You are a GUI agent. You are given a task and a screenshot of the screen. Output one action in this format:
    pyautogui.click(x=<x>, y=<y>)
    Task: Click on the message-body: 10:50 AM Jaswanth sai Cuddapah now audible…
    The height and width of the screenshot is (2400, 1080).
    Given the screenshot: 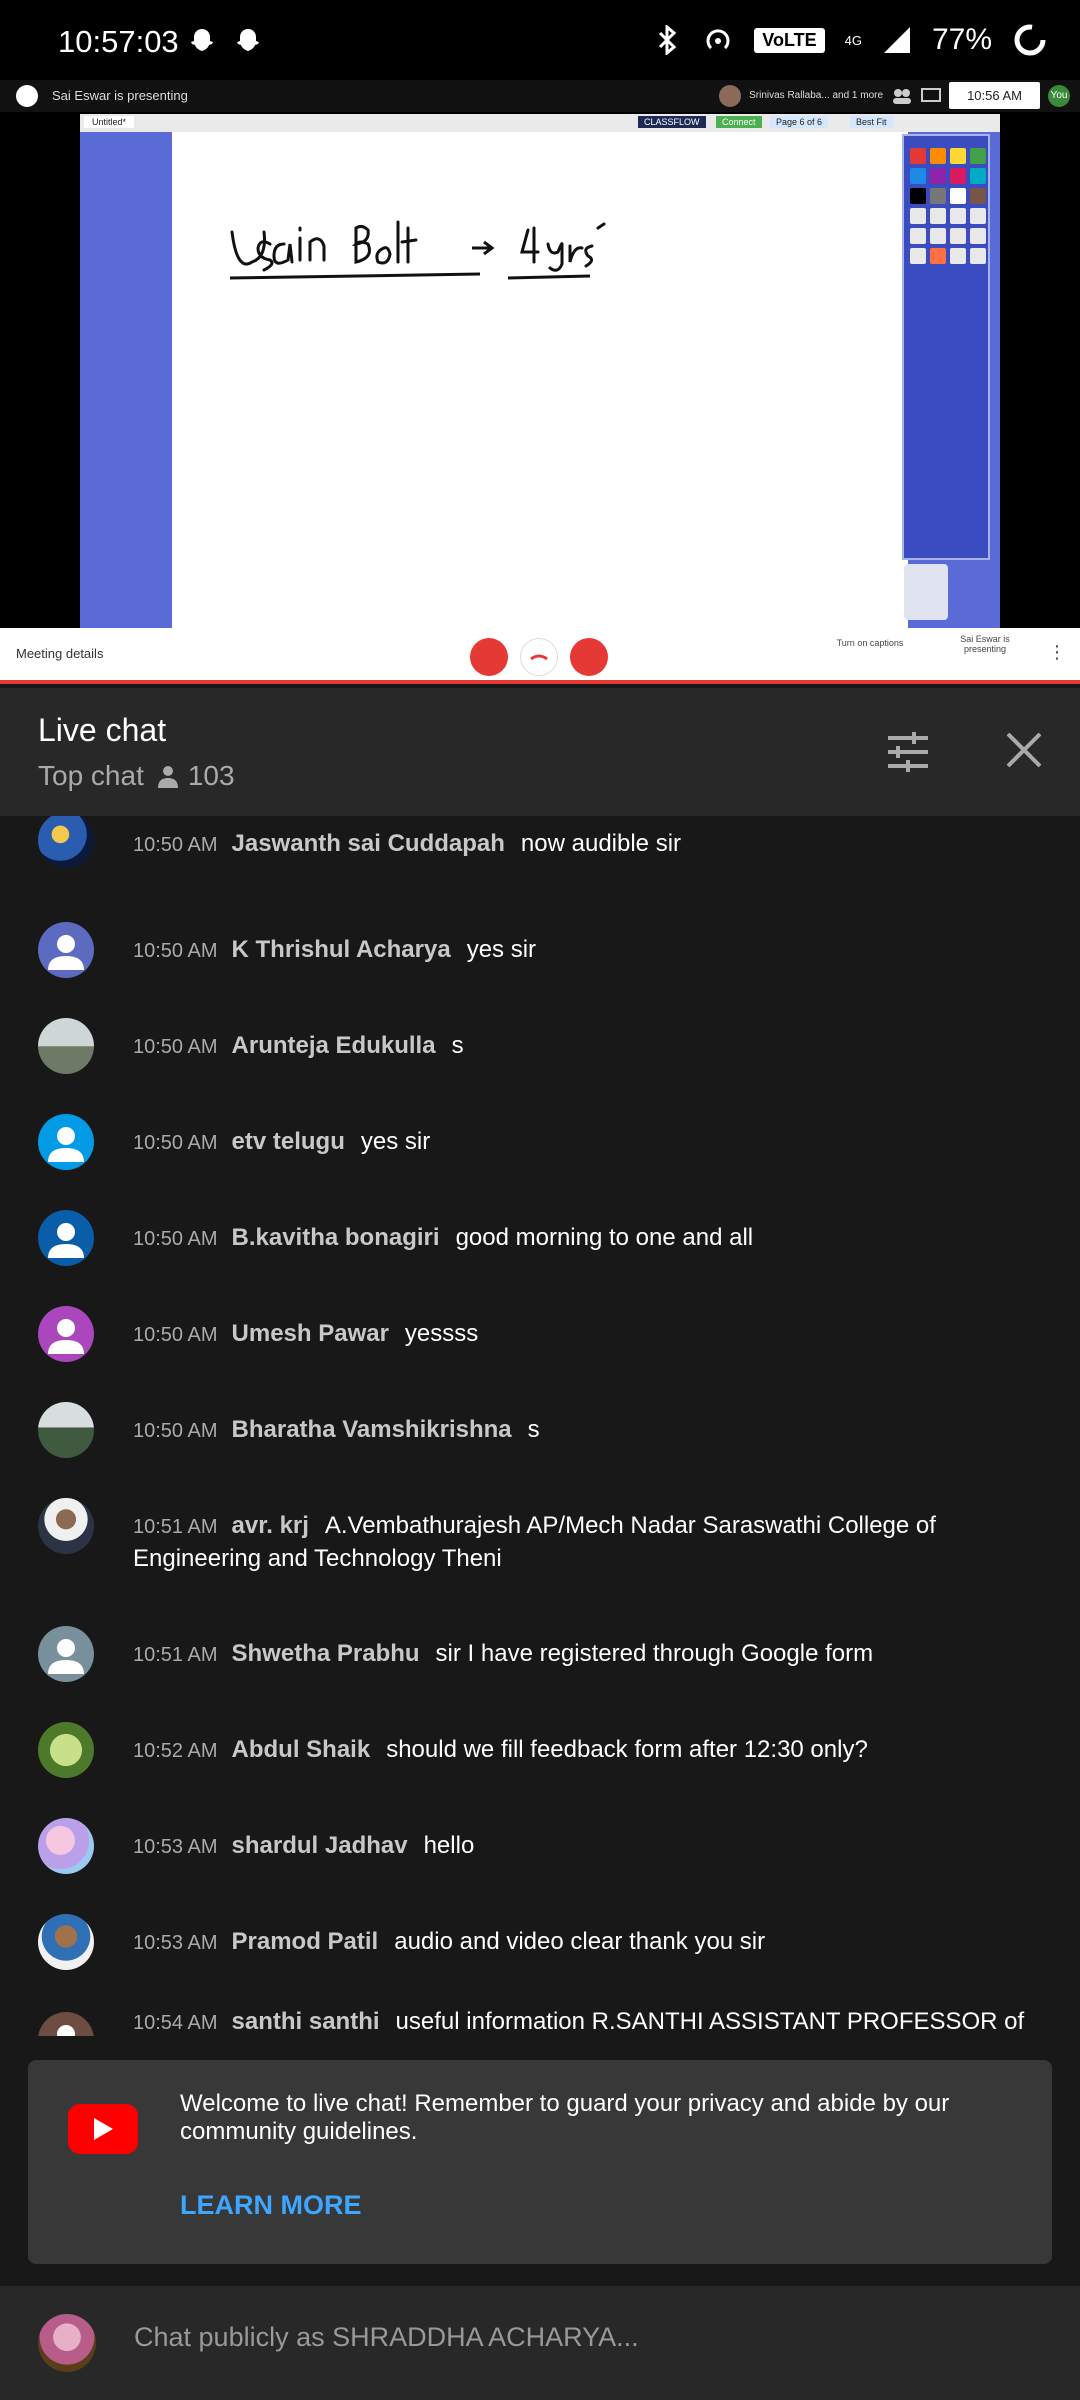 What is the action you would take?
    pyautogui.click(x=583, y=844)
    